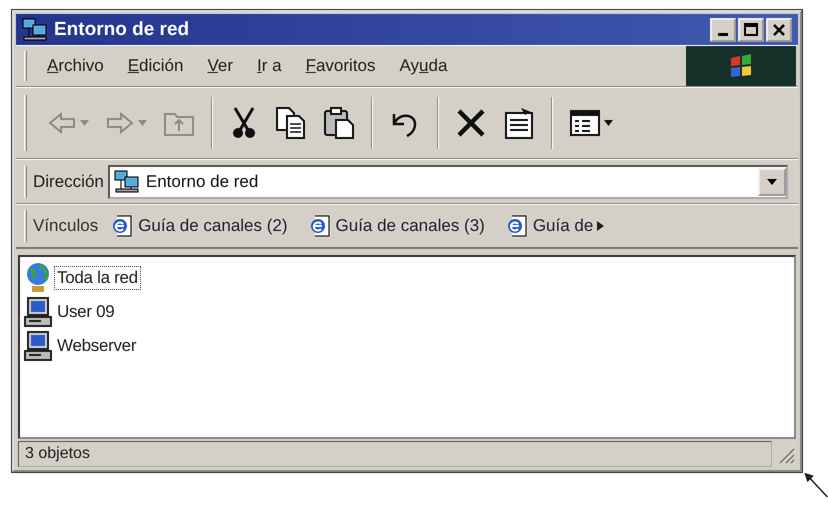 The width and height of the screenshot is (828, 518). Describe the element at coordinates (397, 226) in the screenshot. I see `link-item: Guía de canales (3)` at that location.